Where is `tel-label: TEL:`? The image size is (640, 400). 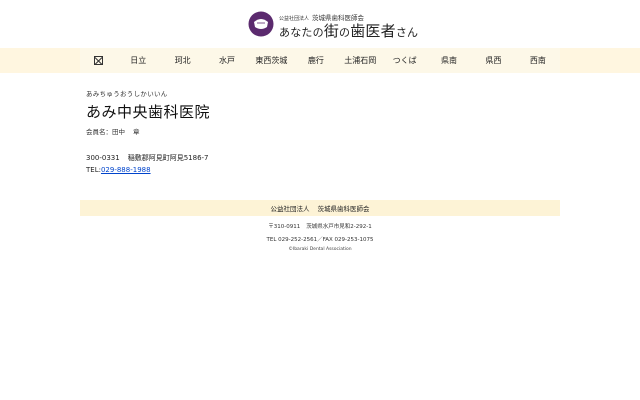
tel-label: TEL: is located at coordinates (93, 170).